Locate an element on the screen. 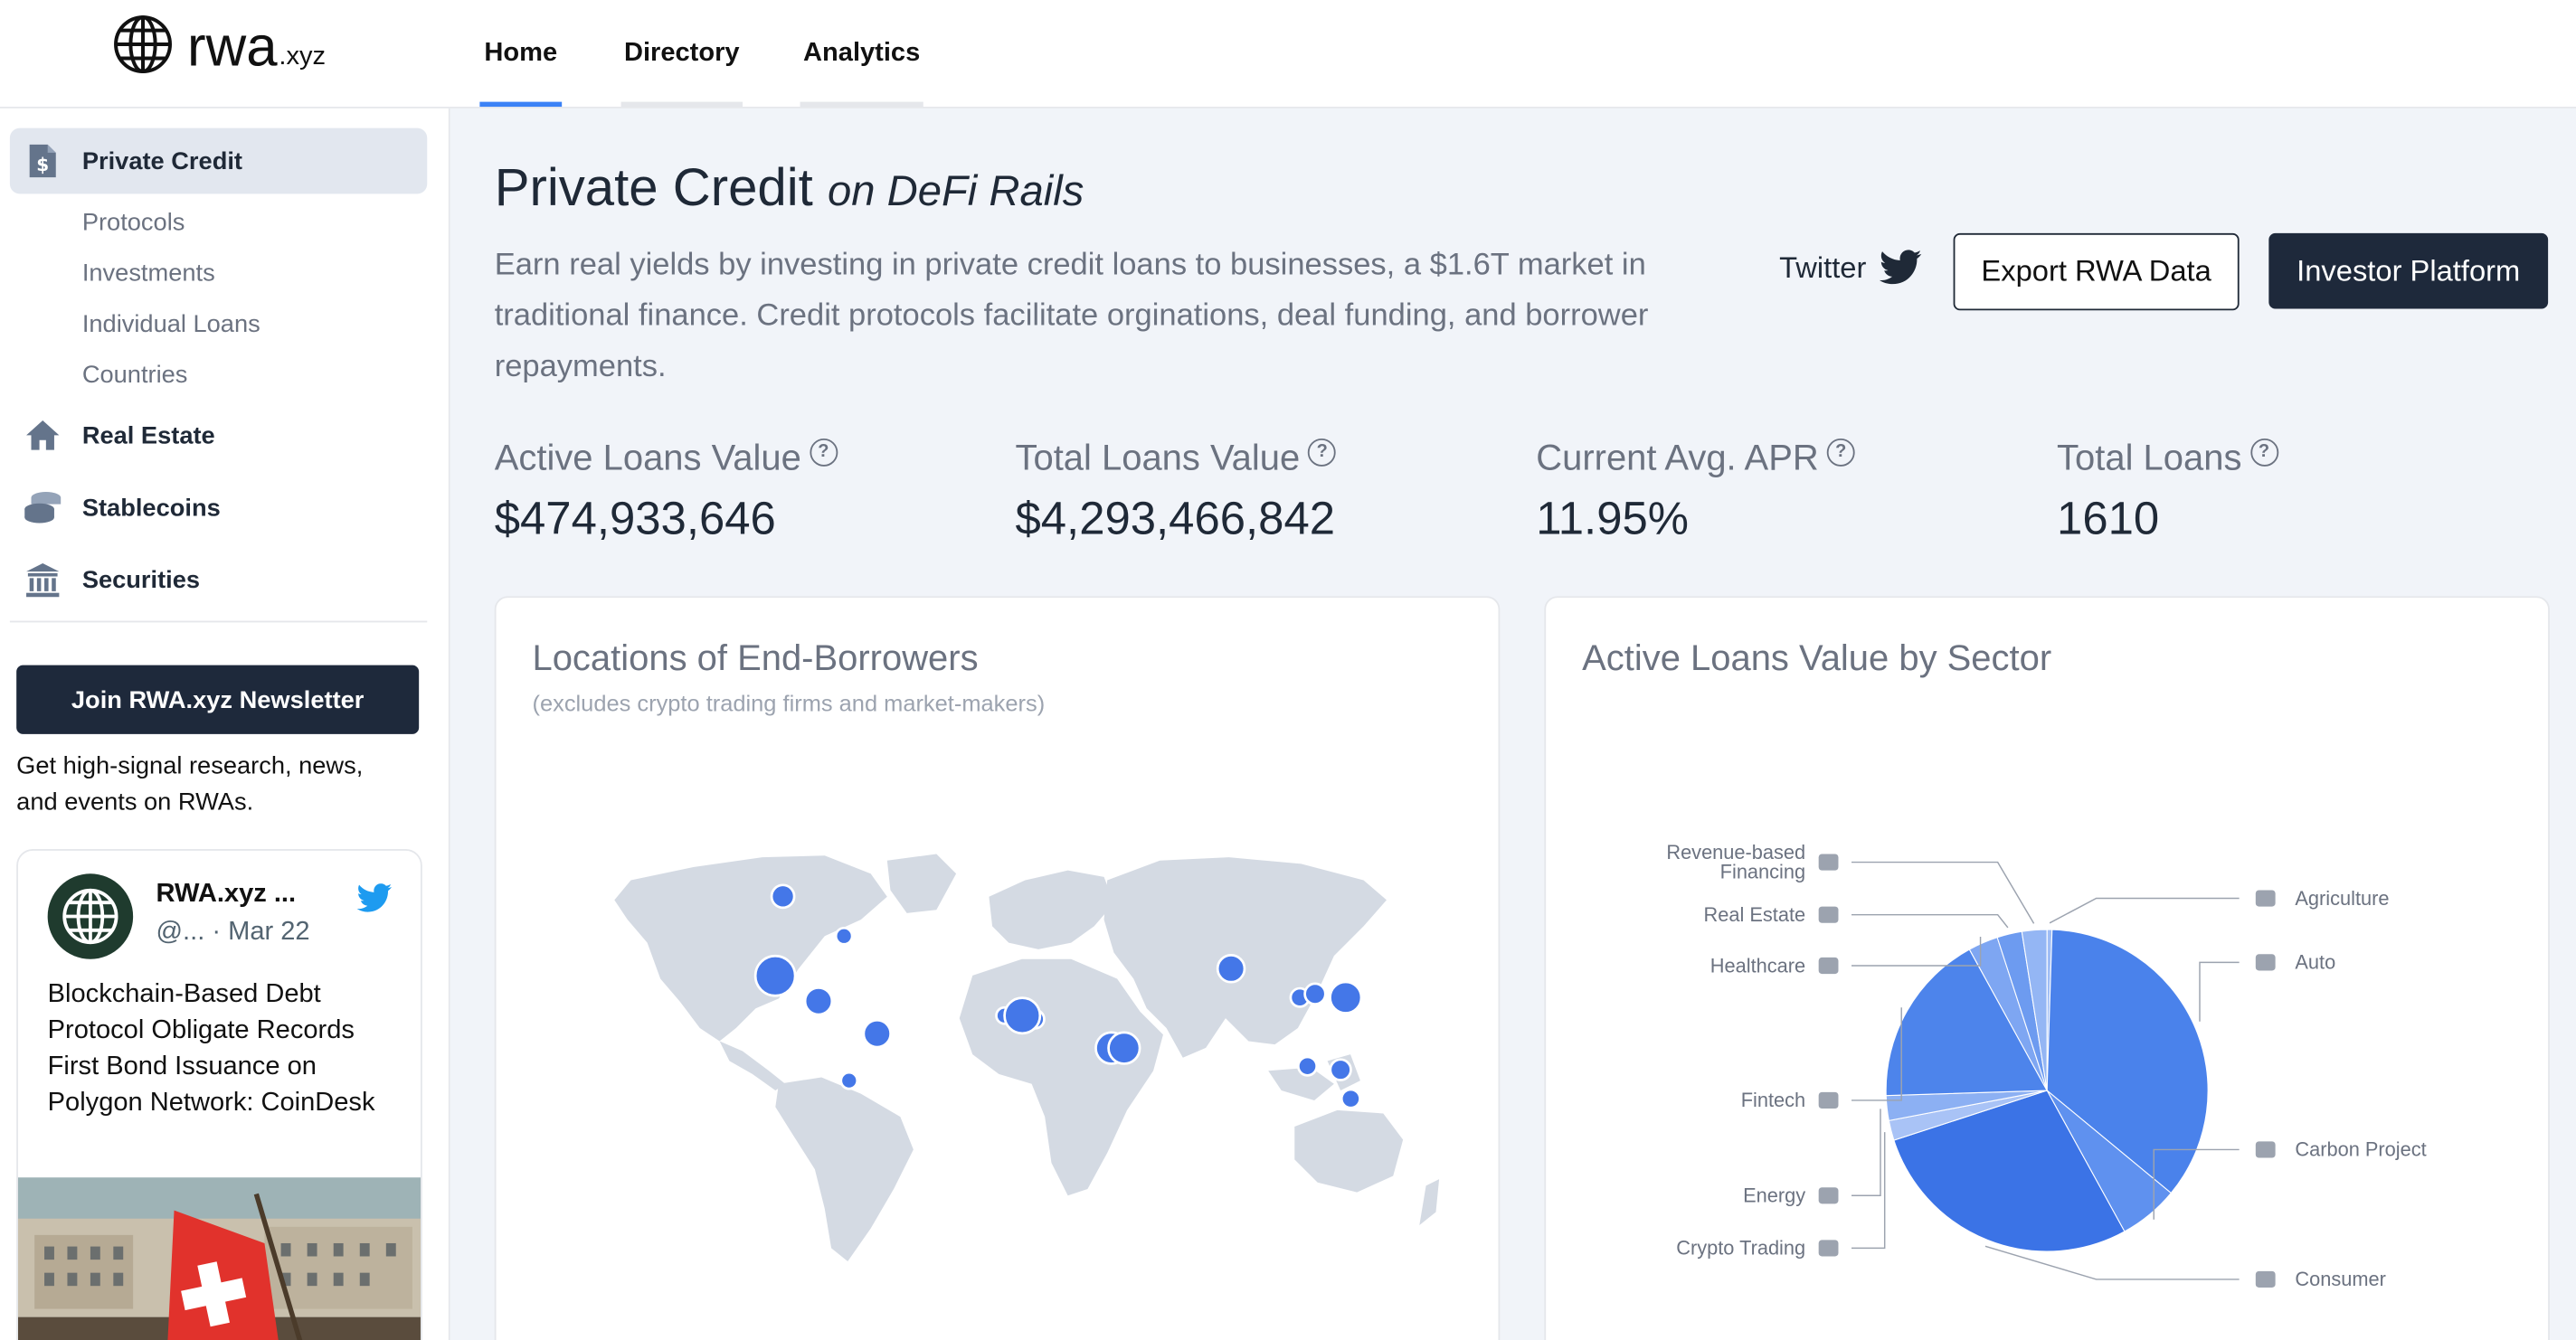  sidebar-divider is located at coordinates (218, 621).